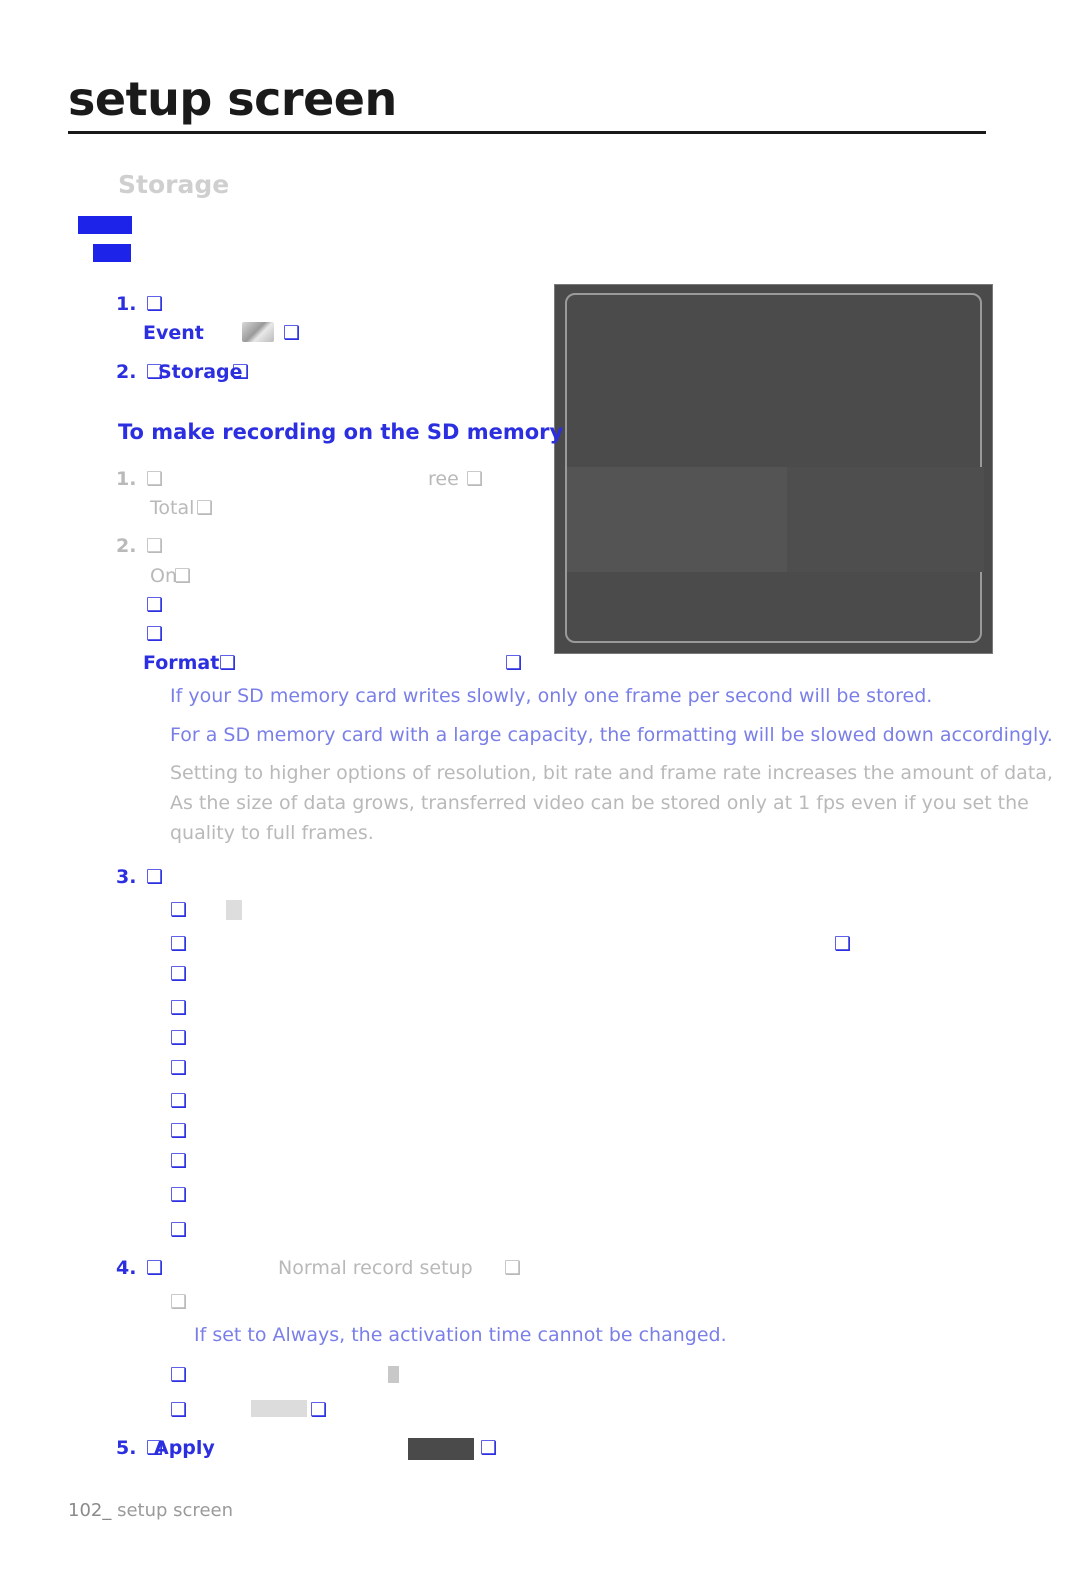 Image resolution: width=1080 pixels, height=1571 pixels. What do you see at coordinates (179, 1068) in the screenshot?
I see `step-3-row-6-glyph: ❑` at bounding box center [179, 1068].